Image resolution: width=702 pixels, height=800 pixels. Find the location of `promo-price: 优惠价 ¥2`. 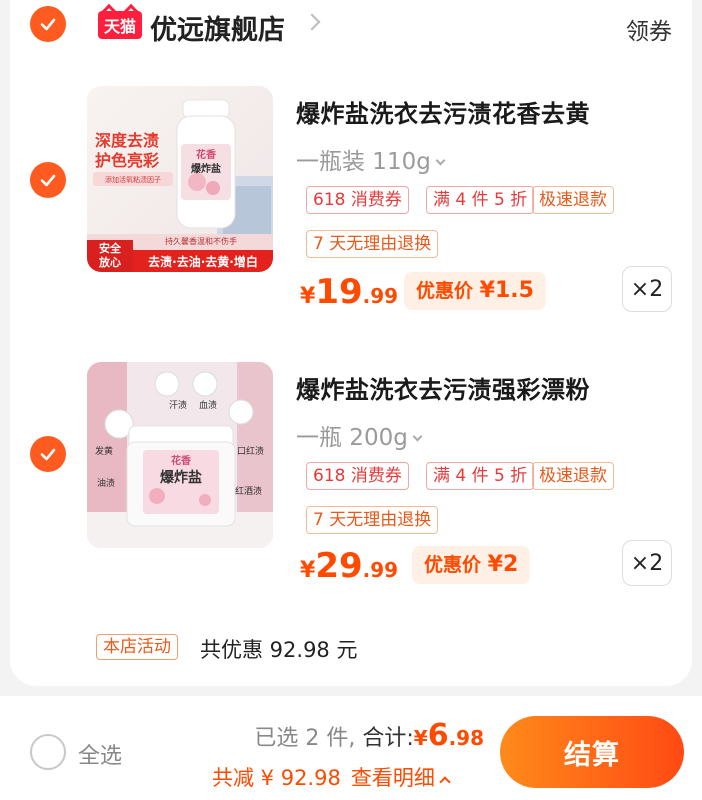

promo-price: 优惠价 ¥2 is located at coordinates (471, 565).